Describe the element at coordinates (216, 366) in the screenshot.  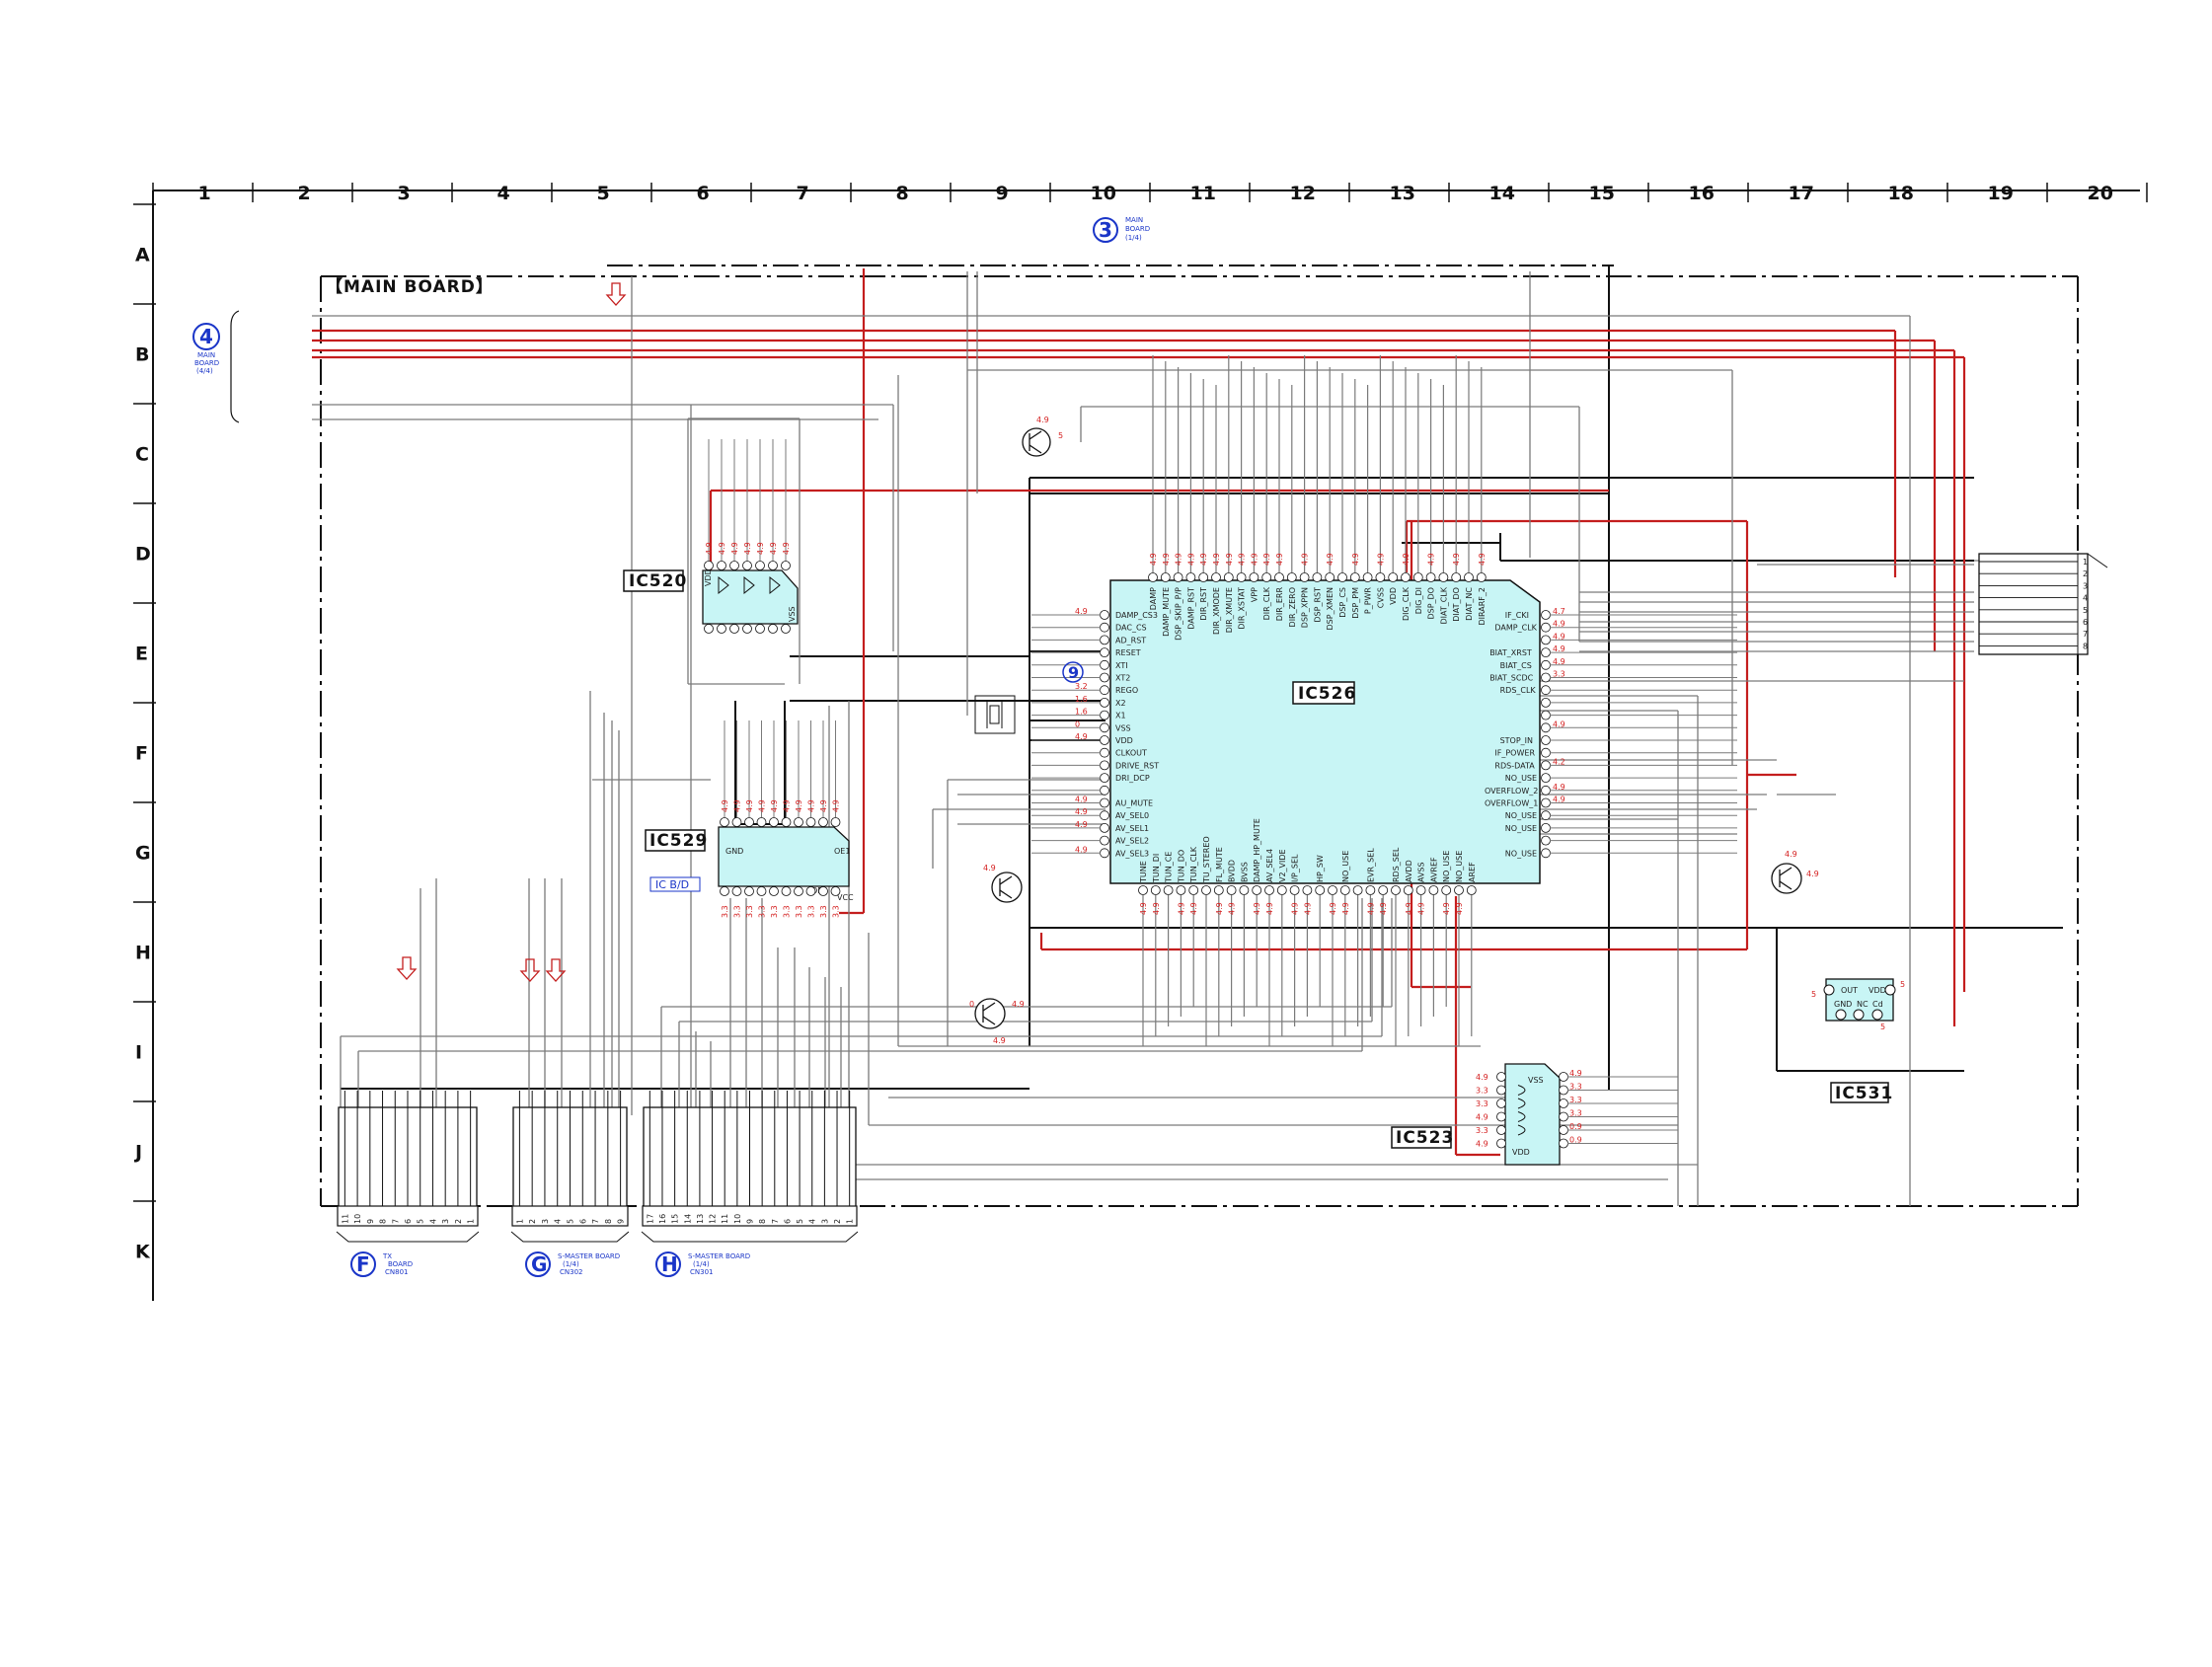
I see `ref-main-board-4: 4 MAIN BOARD (4/4)` at that location.